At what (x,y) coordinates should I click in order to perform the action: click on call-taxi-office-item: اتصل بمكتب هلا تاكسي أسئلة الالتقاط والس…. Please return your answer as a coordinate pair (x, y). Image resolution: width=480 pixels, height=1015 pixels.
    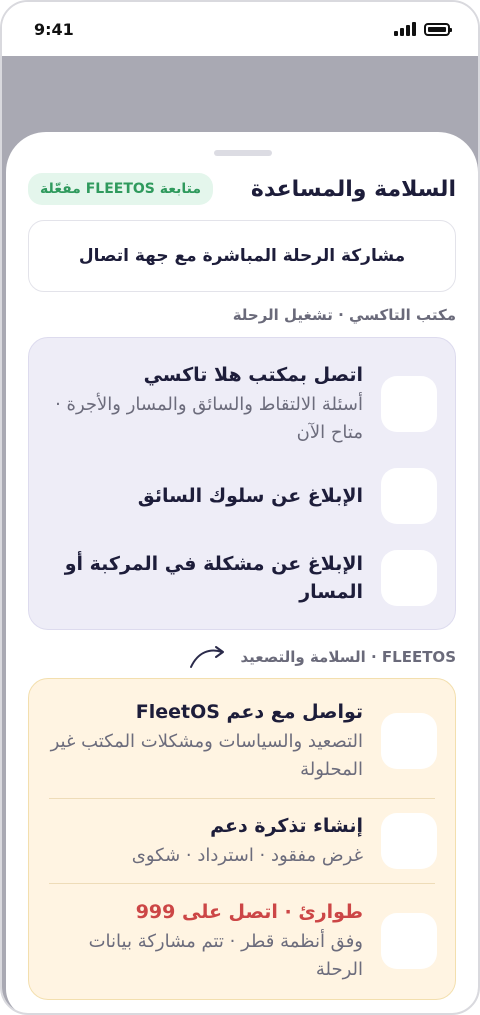
    Looking at the image, I should click on (242, 404).